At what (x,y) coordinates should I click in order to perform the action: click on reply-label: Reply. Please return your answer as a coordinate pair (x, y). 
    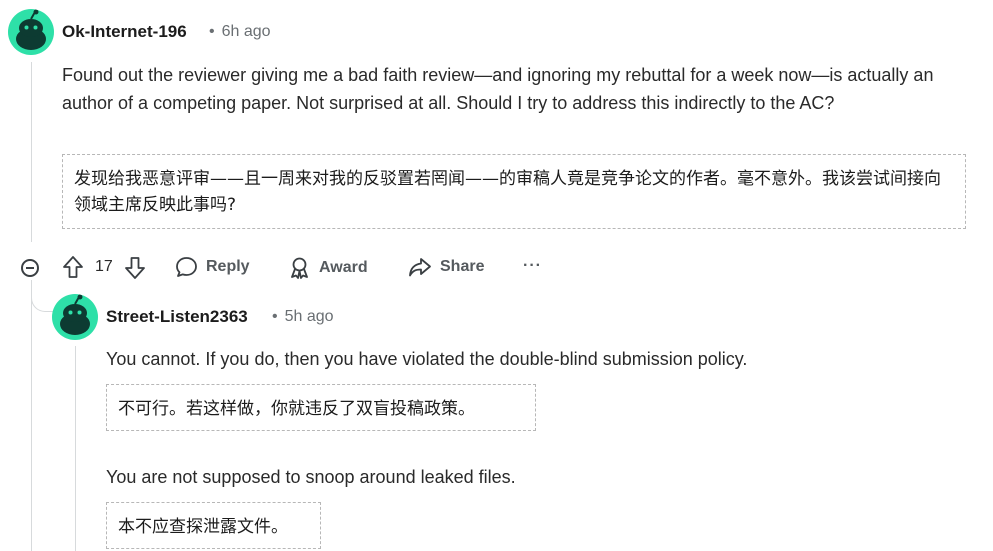
    Looking at the image, I should click on (228, 266).